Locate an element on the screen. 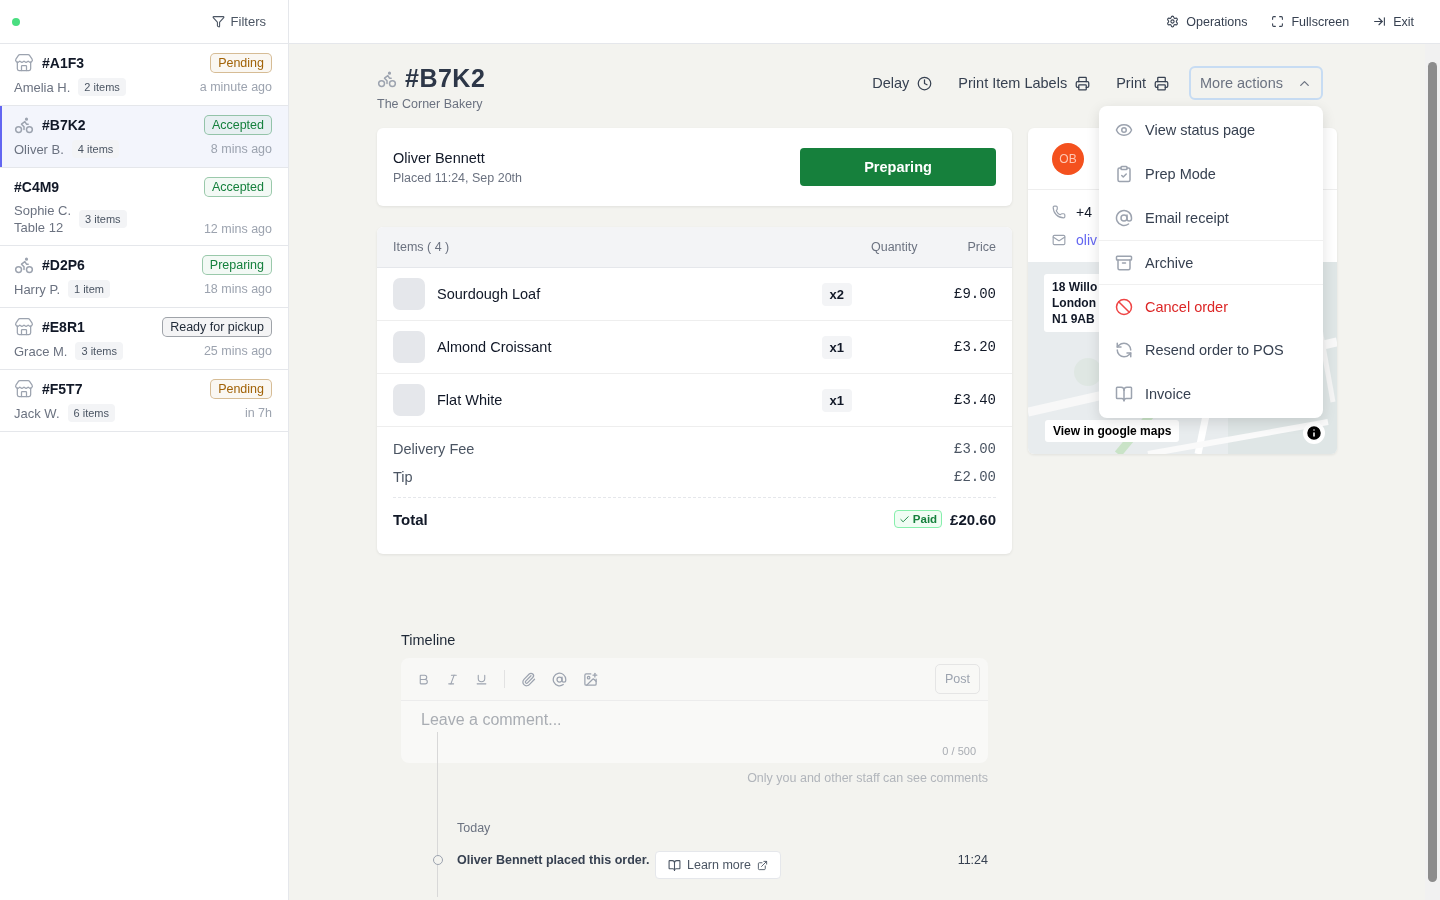 Image resolution: width=1440 pixels, height=900 pixels. order-time: 8 mins ago is located at coordinates (241, 149).